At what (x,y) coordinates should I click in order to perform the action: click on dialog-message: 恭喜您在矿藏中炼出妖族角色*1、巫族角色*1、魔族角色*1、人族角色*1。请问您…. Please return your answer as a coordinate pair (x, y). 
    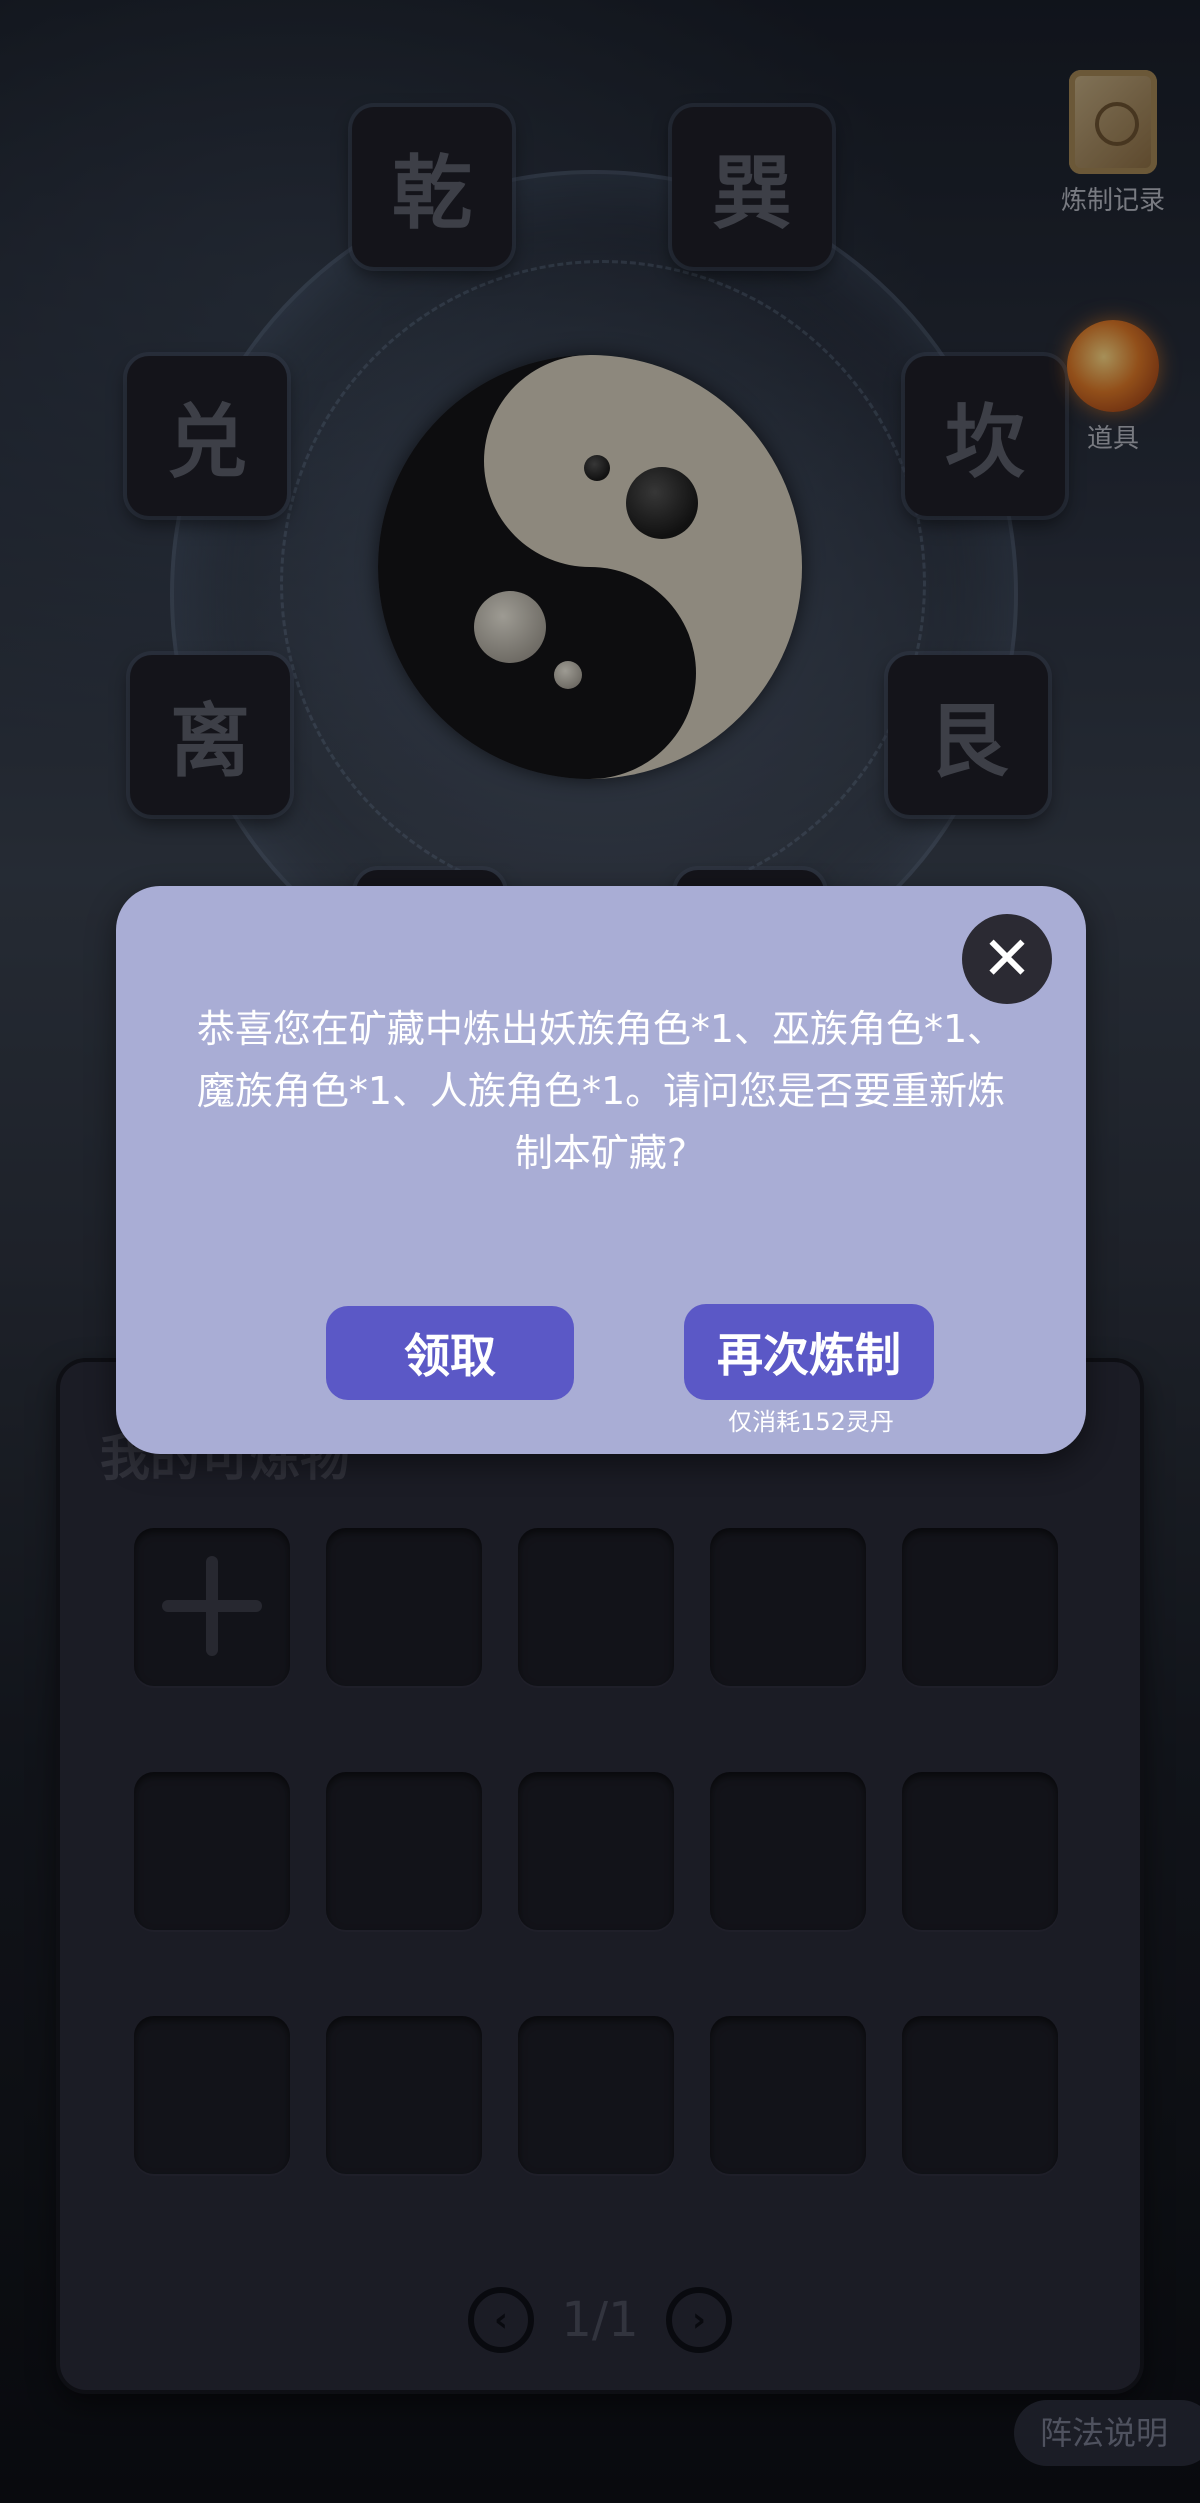
    Looking at the image, I should click on (601, 1091).